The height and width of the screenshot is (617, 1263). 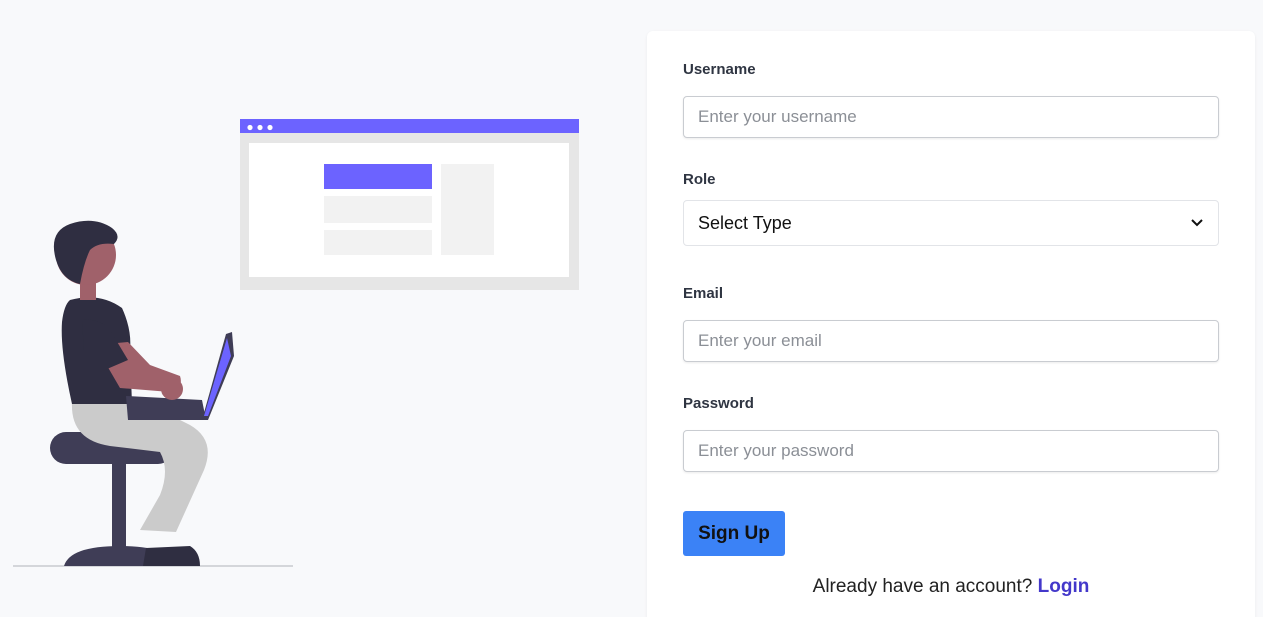 I want to click on chevron-down-icon, so click(x=1197, y=223).